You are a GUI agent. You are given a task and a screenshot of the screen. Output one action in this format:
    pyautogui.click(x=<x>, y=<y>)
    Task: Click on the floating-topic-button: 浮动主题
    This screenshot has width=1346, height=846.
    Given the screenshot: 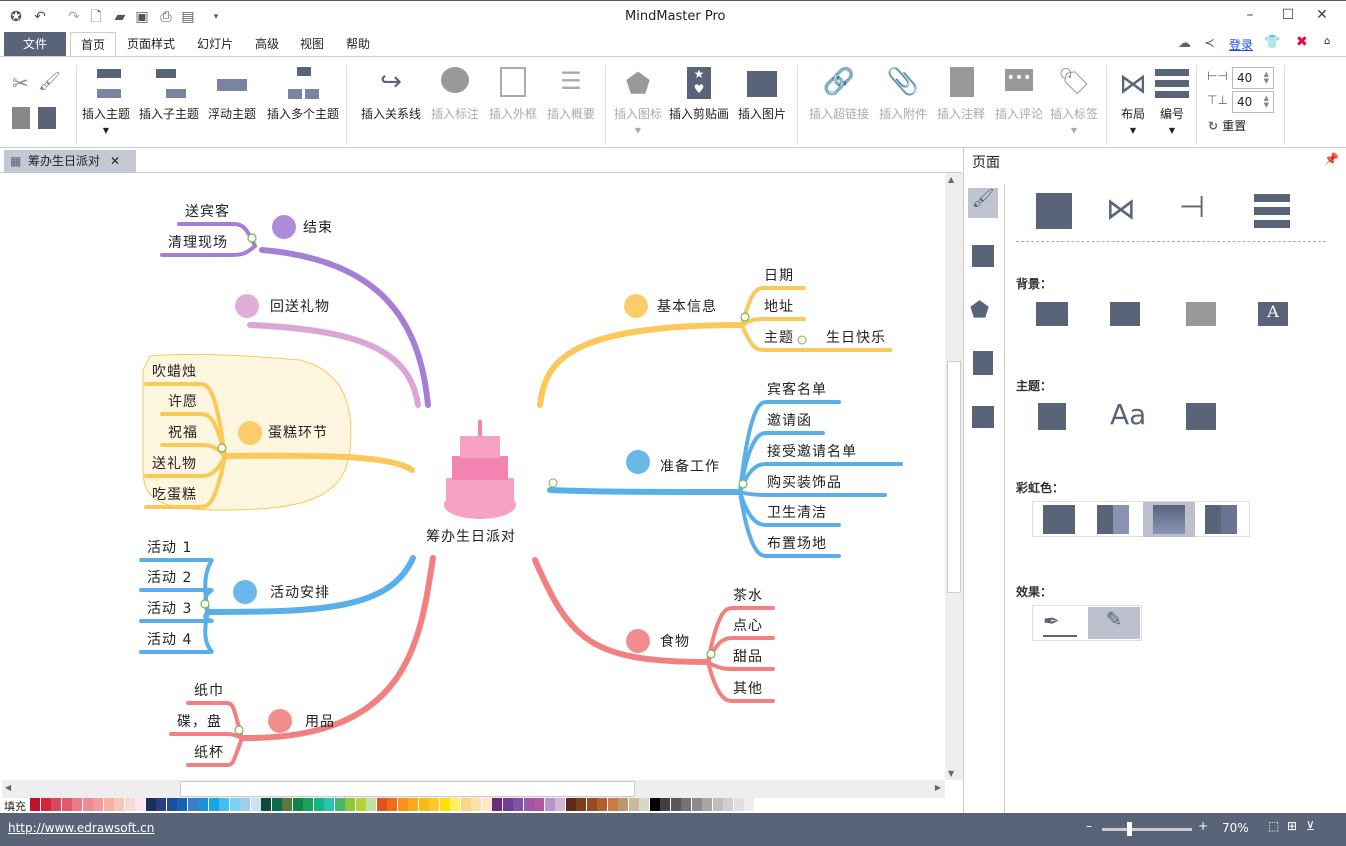 What is the action you would take?
    pyautogui.click(x=232, y=94)
    